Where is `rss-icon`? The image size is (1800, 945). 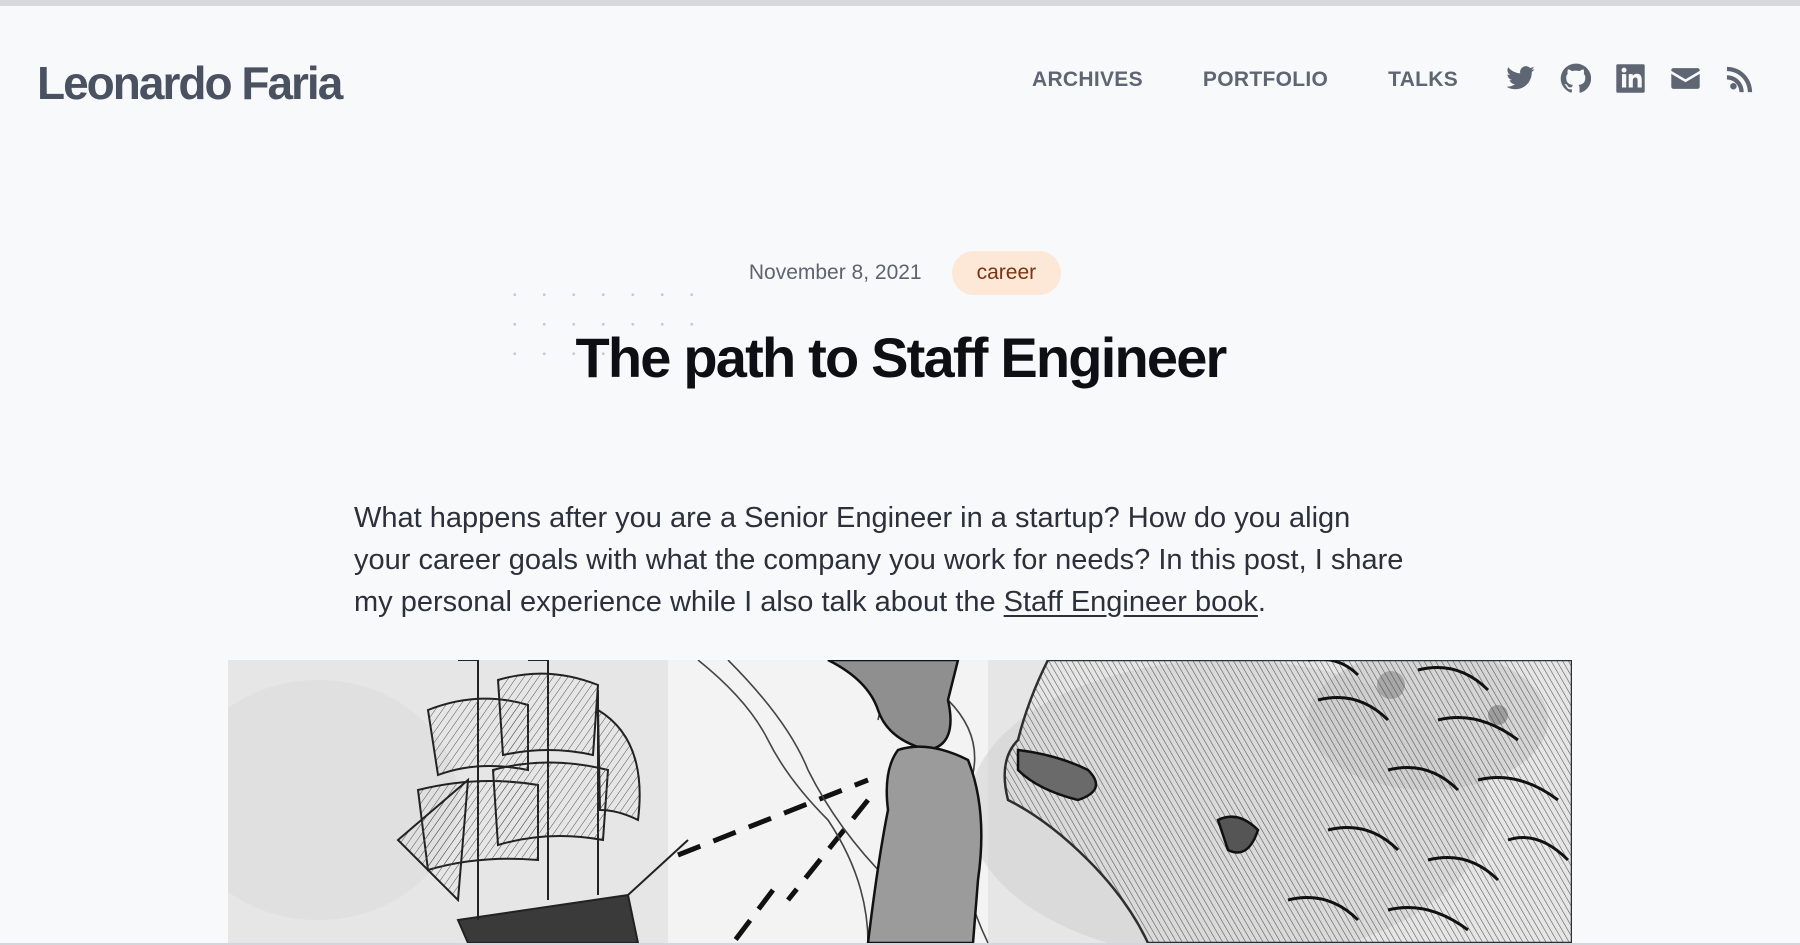
rss-icon is located at coordinates (1740, 78).